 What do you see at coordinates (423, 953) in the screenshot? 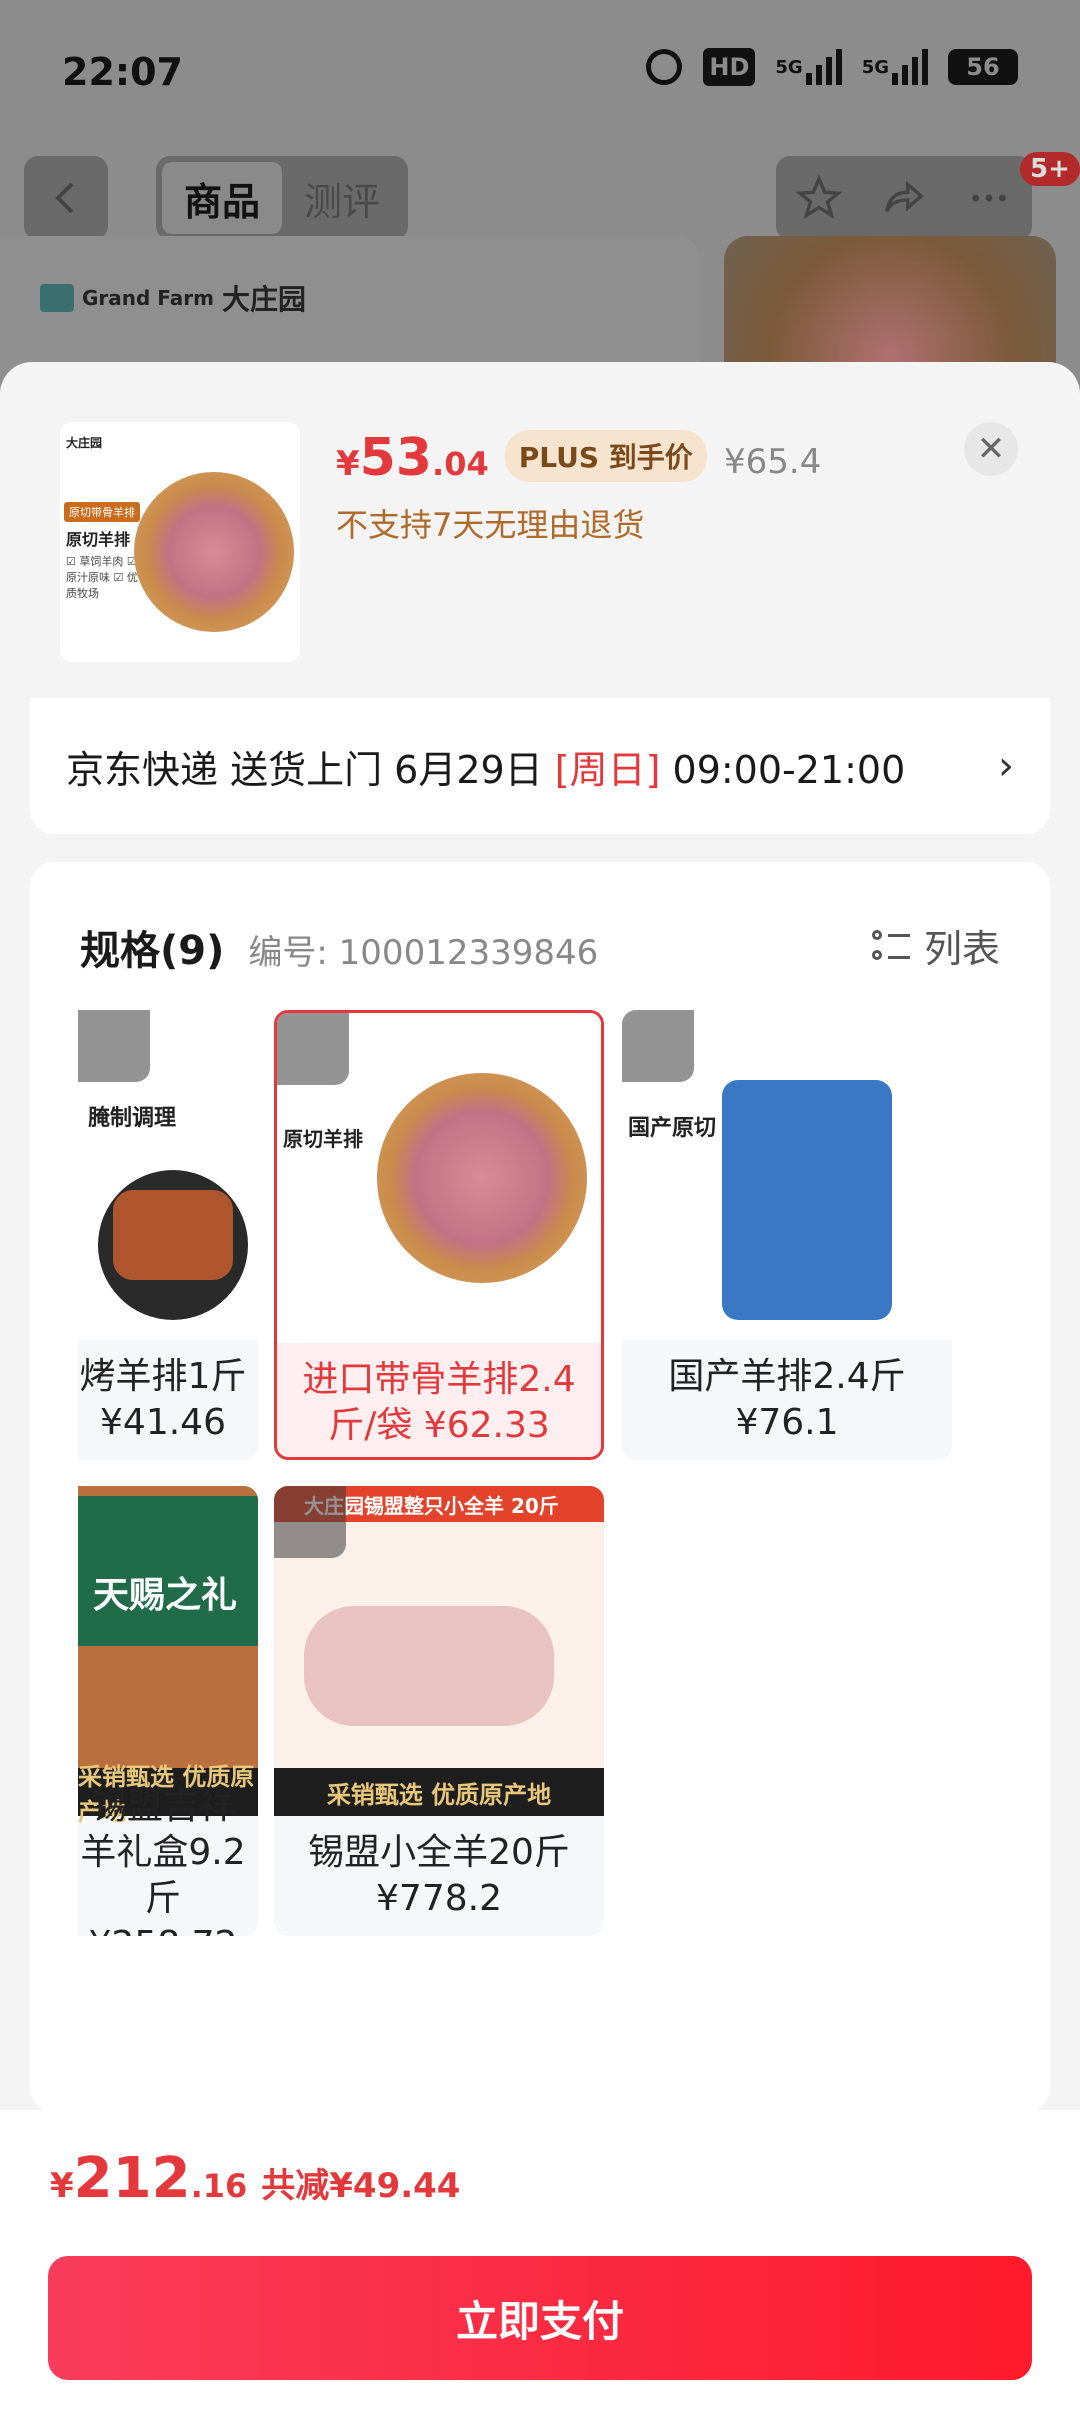
I see `spec-code: 编号: 100012339846` at bounding box center [423, 953].